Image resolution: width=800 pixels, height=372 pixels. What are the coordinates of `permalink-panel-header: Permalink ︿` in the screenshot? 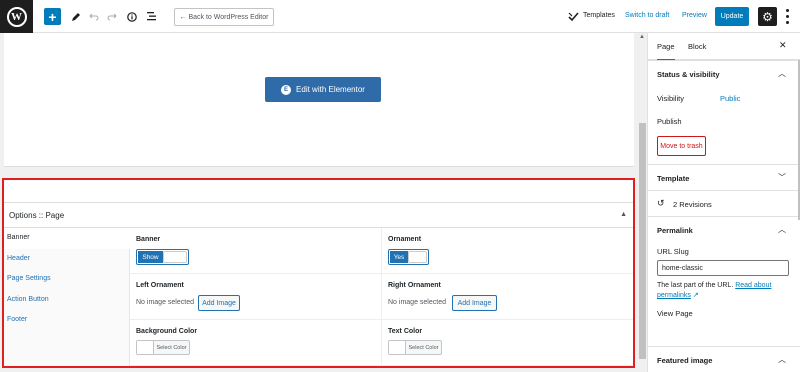 It's located at (724, 229).